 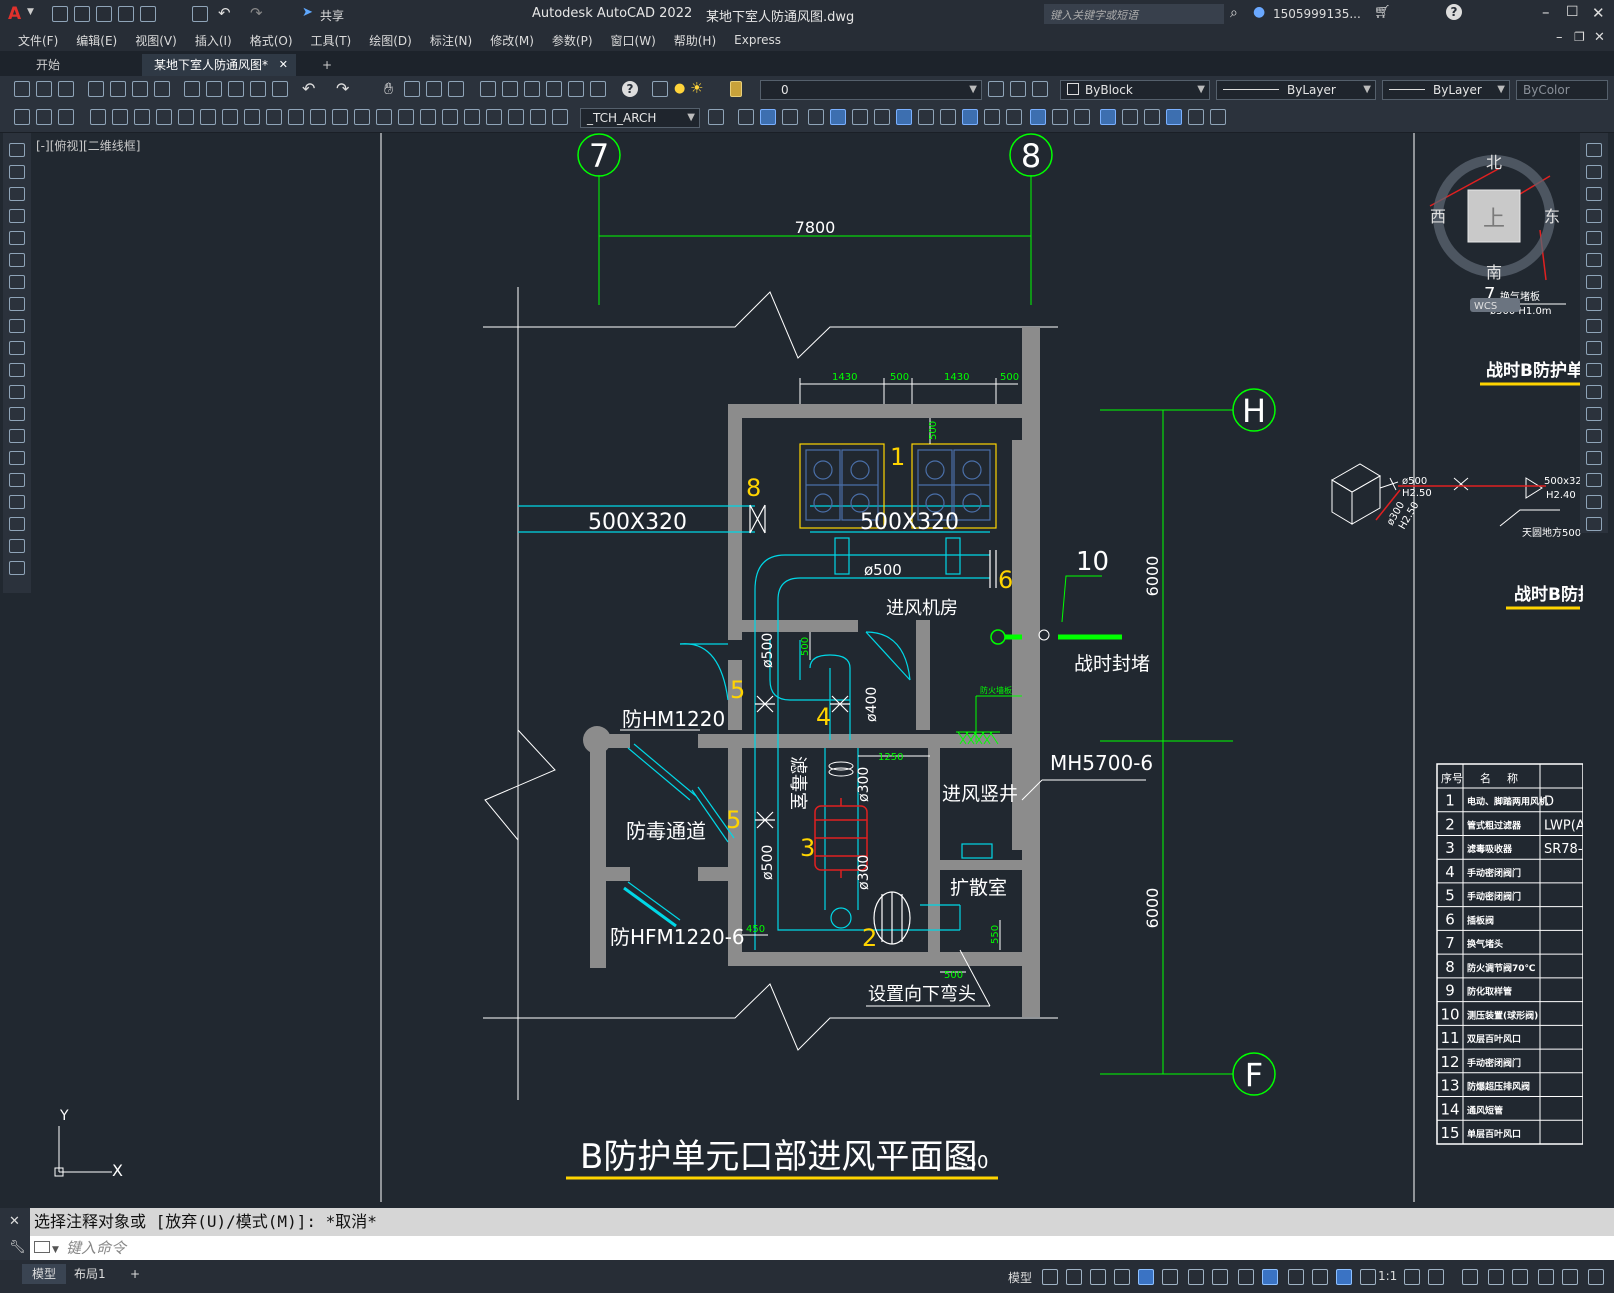 What do you see at coordinates (1579, 37) in the screenshot?
I see `doc-restore-icon: ❐` at bounding box center [1579, 37].